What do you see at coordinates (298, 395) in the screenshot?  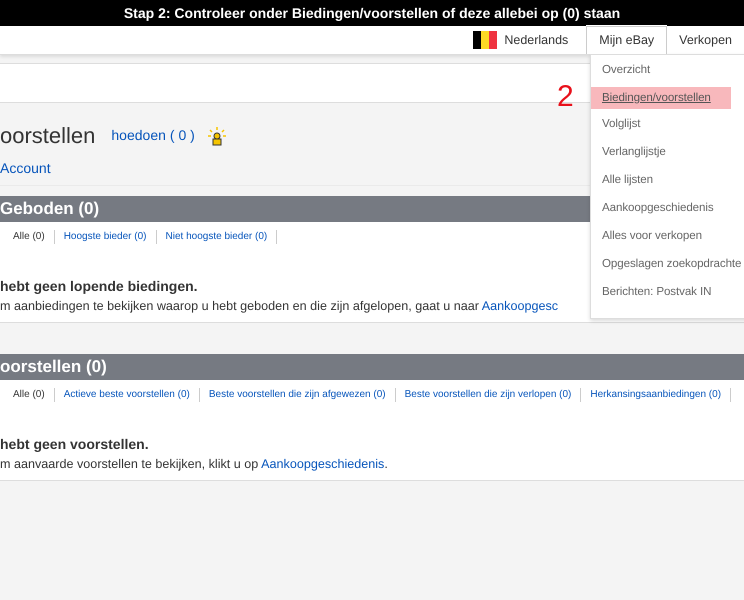 I see `filter-link: Beste voorstellen die zijn afgewezen (0)` at bounding box center [298, 395].